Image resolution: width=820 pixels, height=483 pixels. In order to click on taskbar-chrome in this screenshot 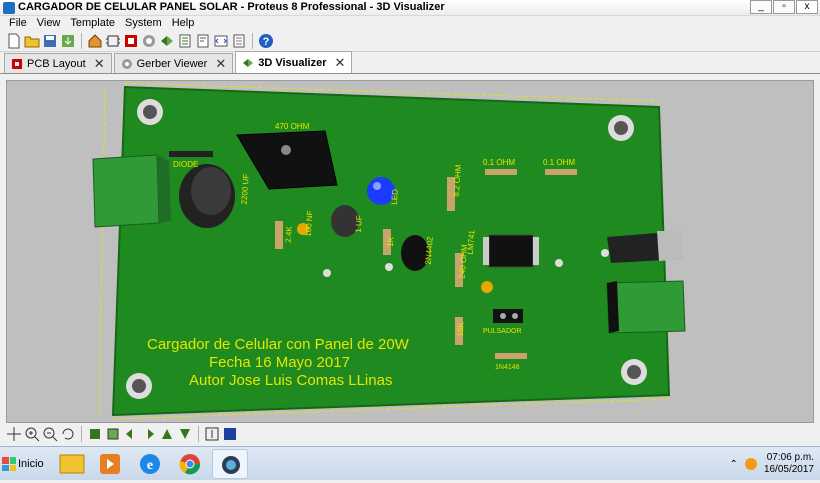, I will do `click(190, 464)`.